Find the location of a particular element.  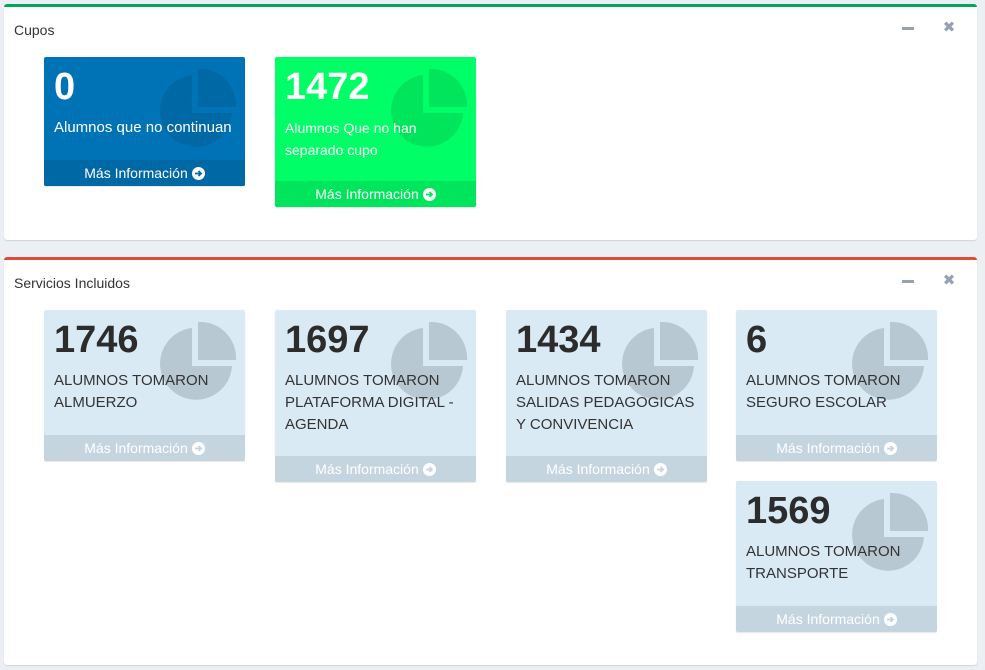

cupos-panel-header: Cupos ✖ is located at coordinates (490, 27).